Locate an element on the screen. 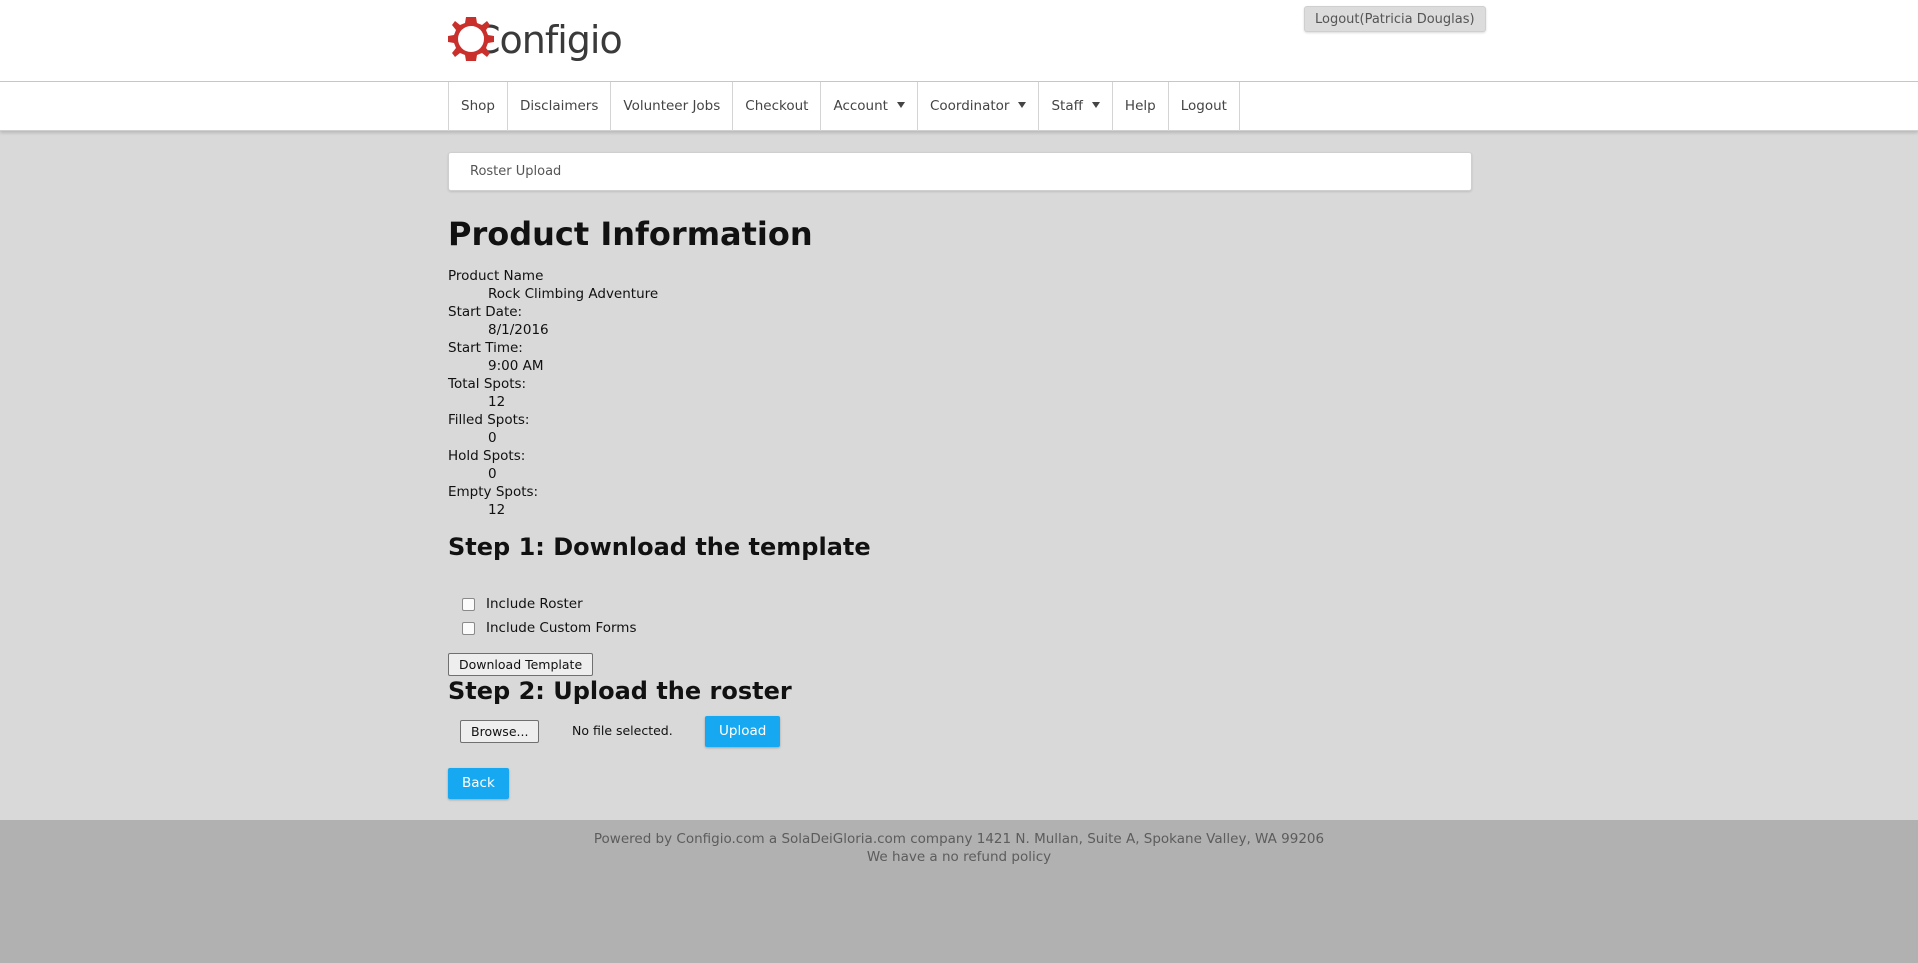 Image resolution: width=1918 pixels, height=963 pixels. field-label: Start Date: is located at coordinates (485, 312).